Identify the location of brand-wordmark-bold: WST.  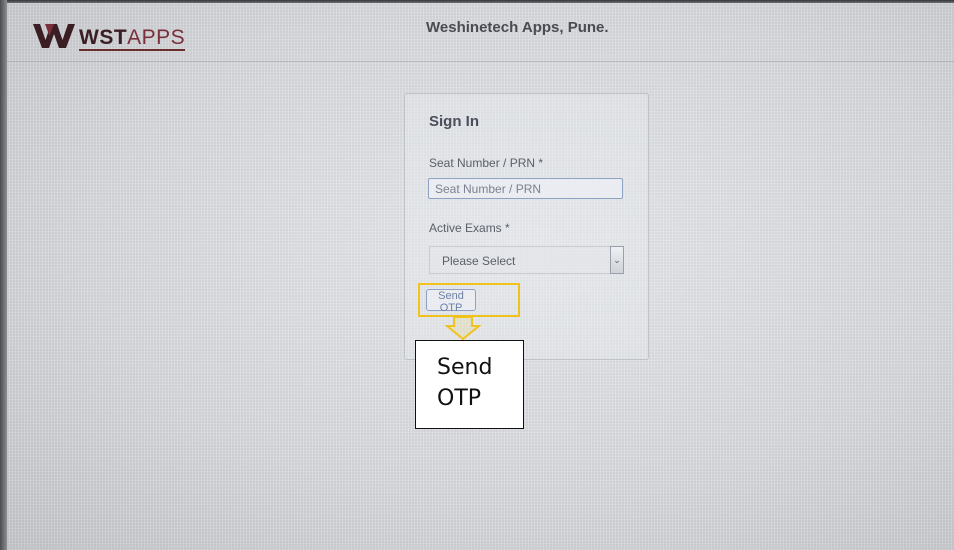
(103, 37).